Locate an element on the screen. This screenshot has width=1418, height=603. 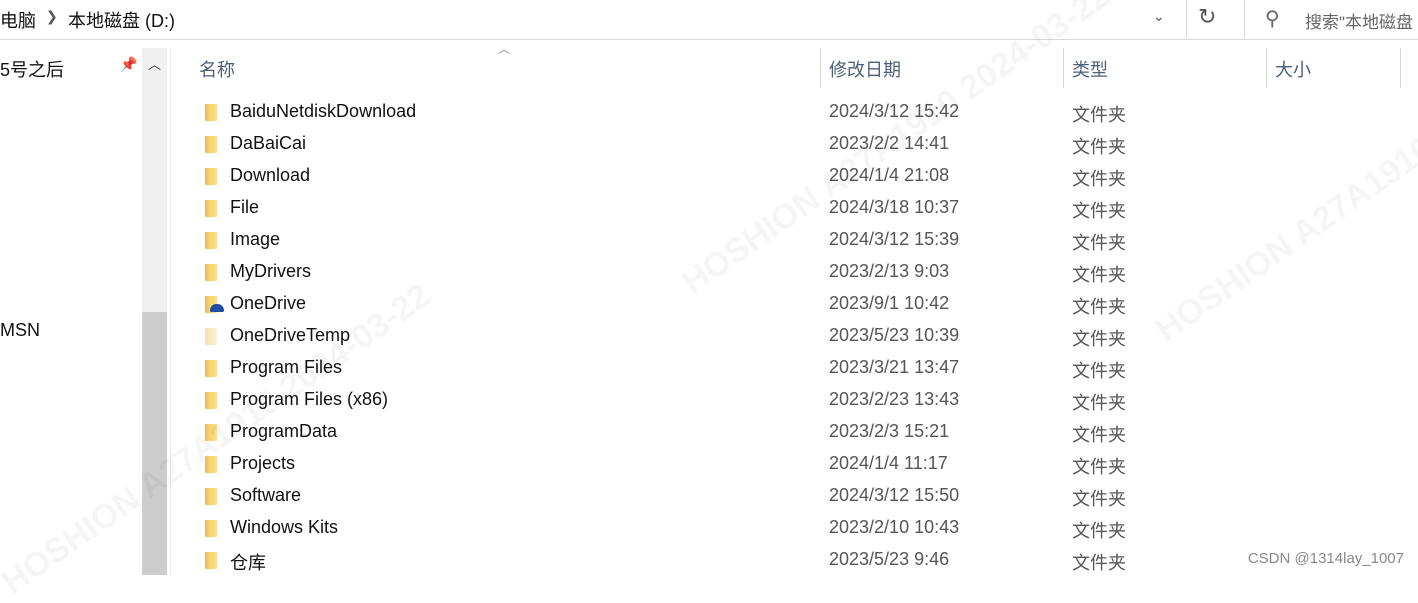
chevron-right-icon: ❯ is located at coordinates (52, 16).